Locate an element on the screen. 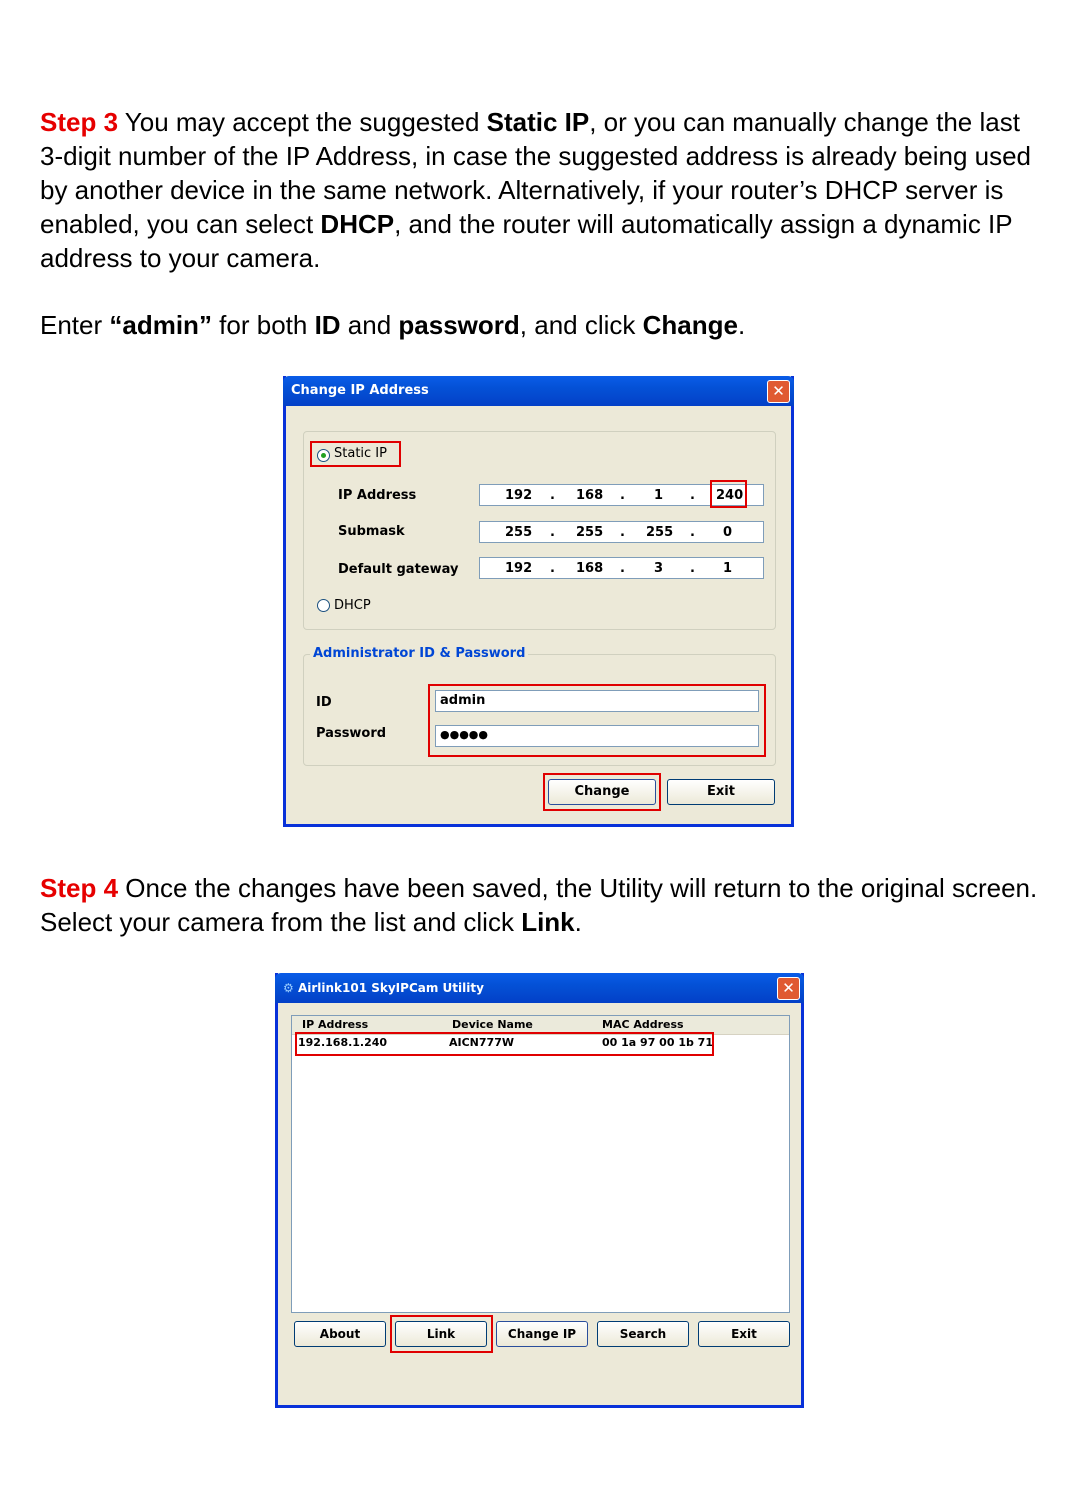  bold-text: DHCP is located at coordinates (357, 224).